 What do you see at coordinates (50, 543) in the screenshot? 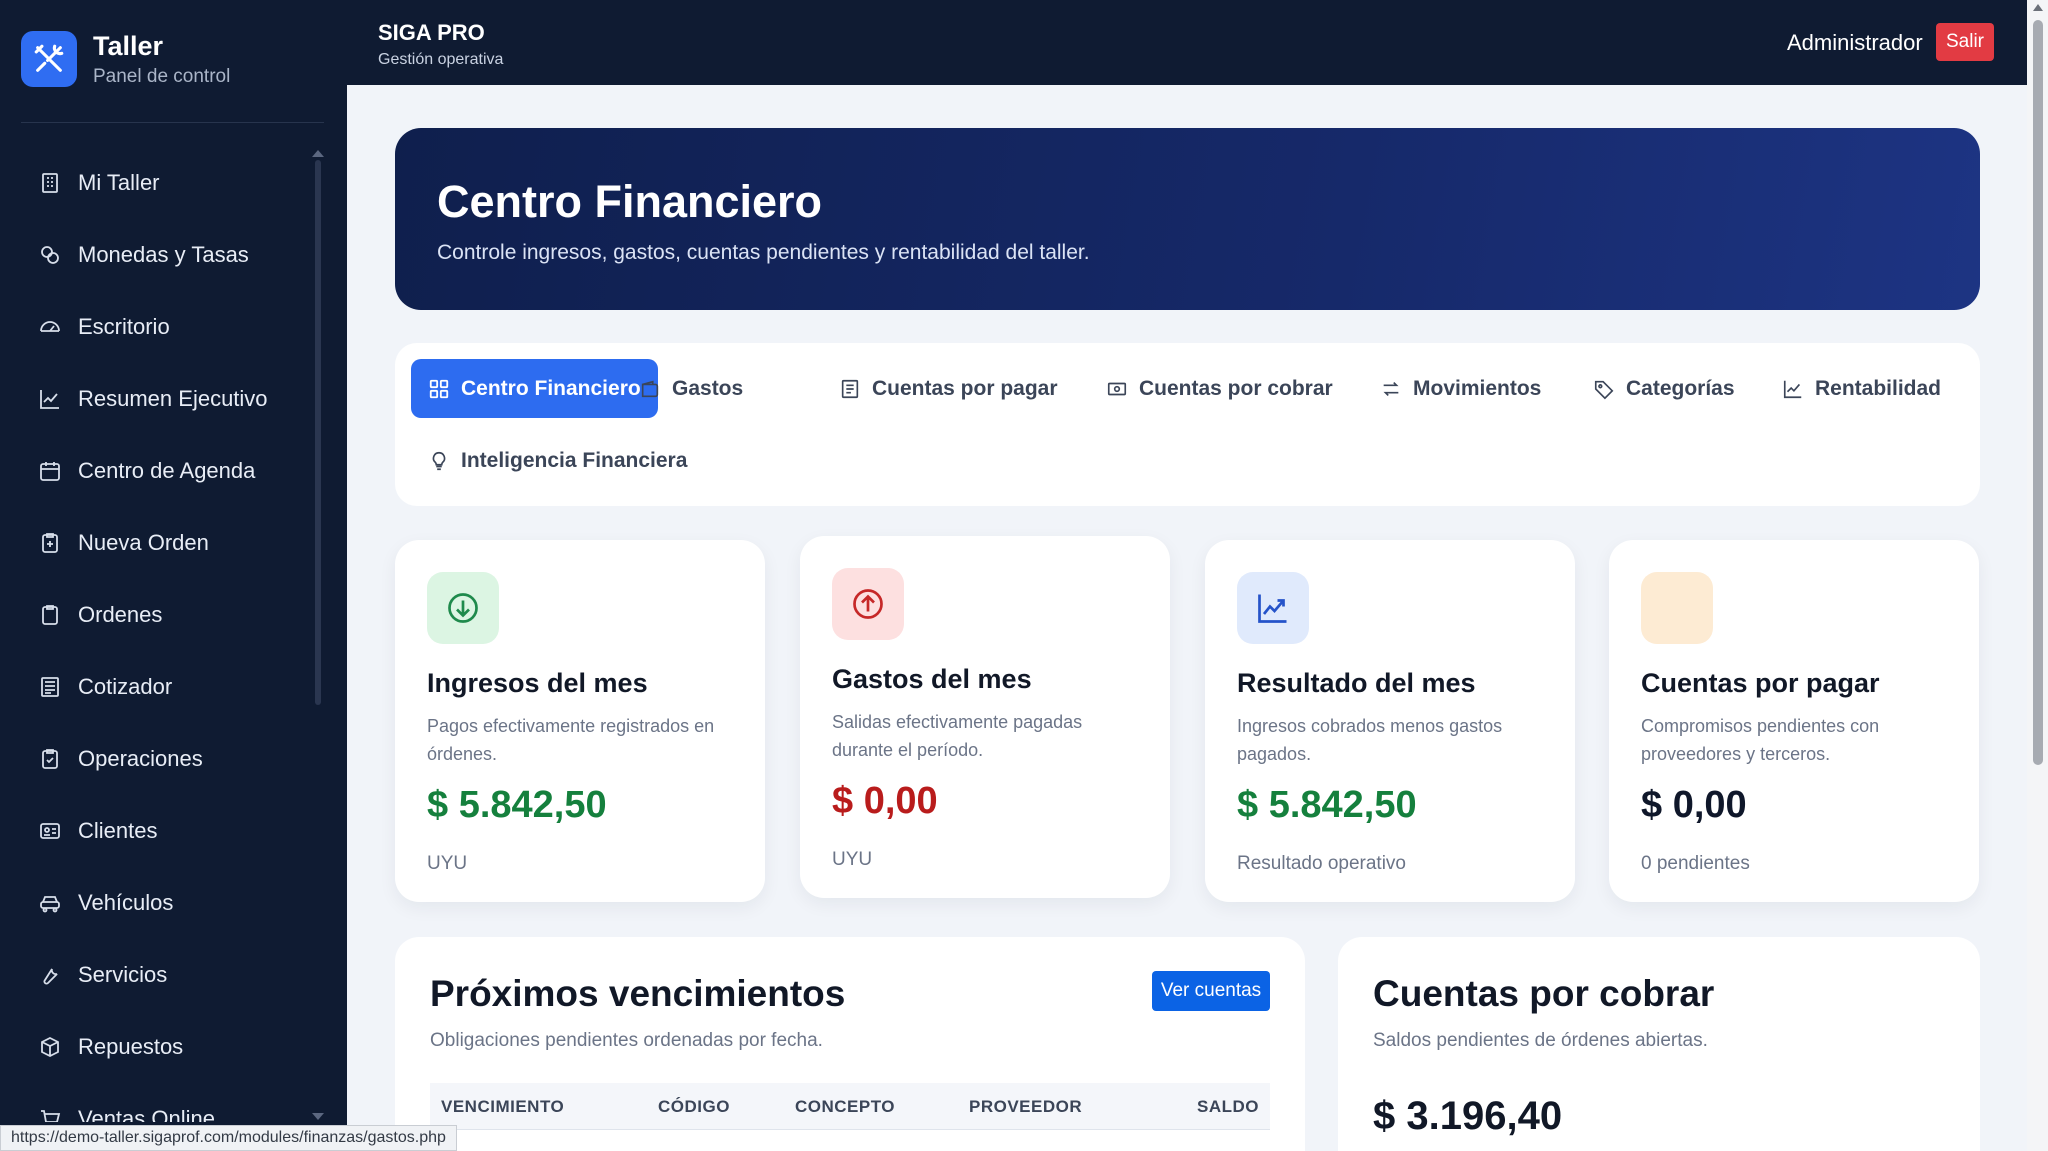
I see `clipboard-plus-icon` at bounding box center [50, 543].